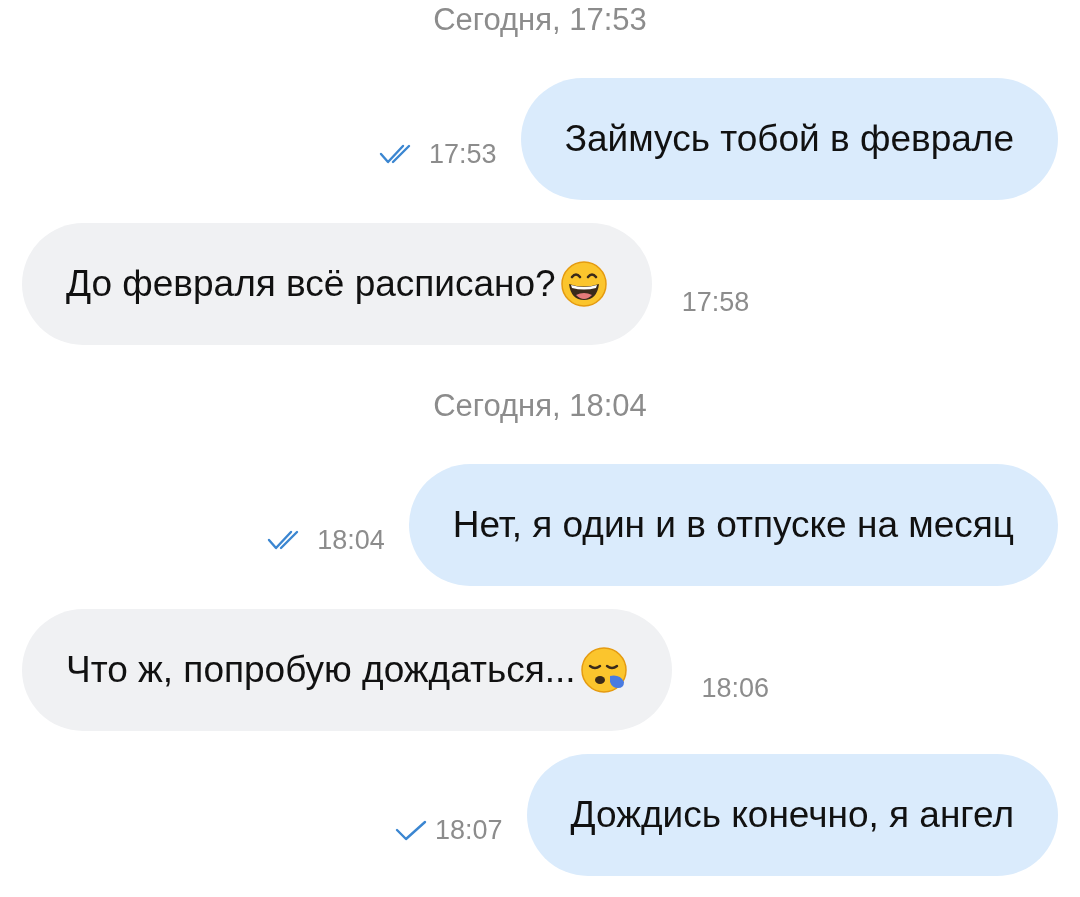  I want to click on message-text: До февраля всё расписано?, so click(311, 284).